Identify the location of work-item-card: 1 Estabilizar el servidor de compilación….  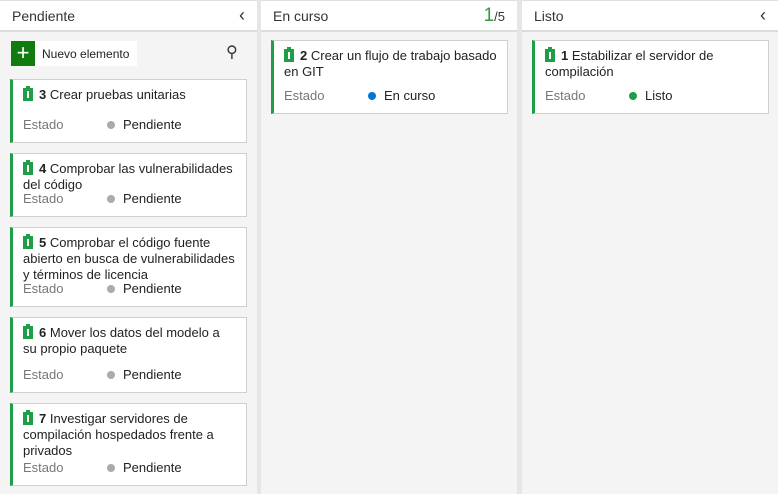
(650, 77).